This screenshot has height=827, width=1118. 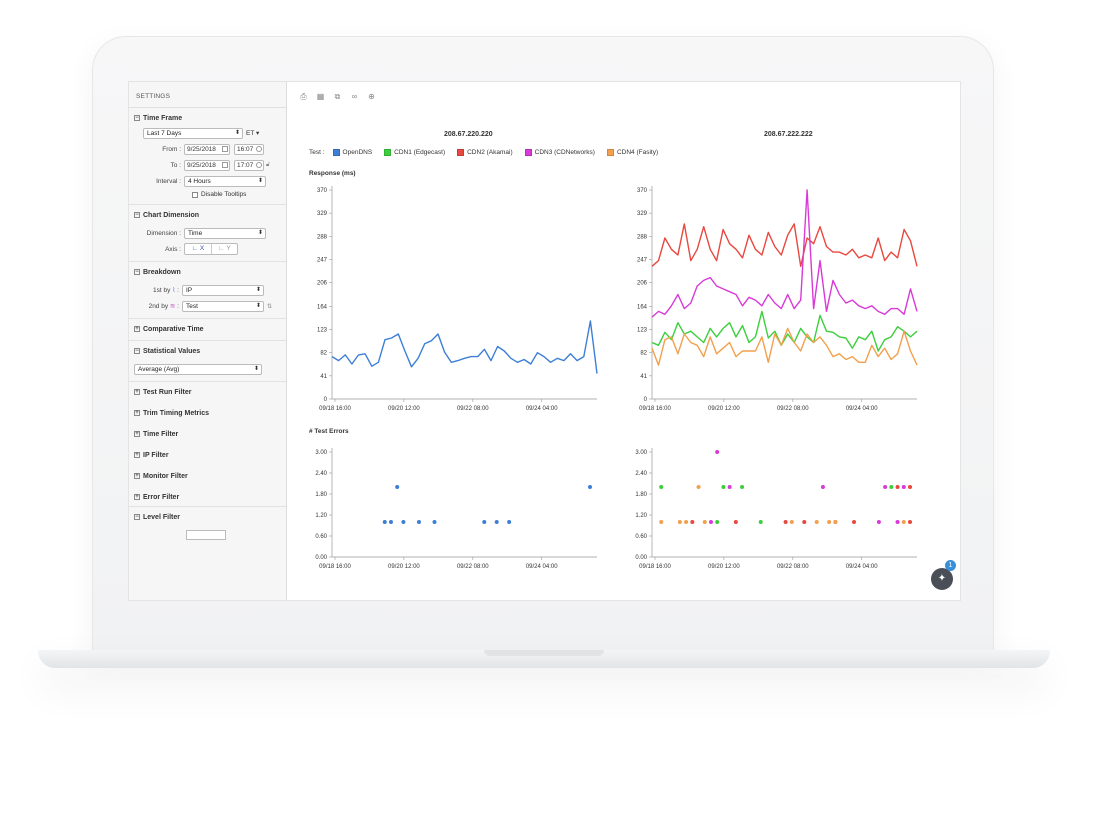 What do you see at coordinates (171, 149) in the screenshot?
I see `from-label: From :` at bounding box center [171, 149].